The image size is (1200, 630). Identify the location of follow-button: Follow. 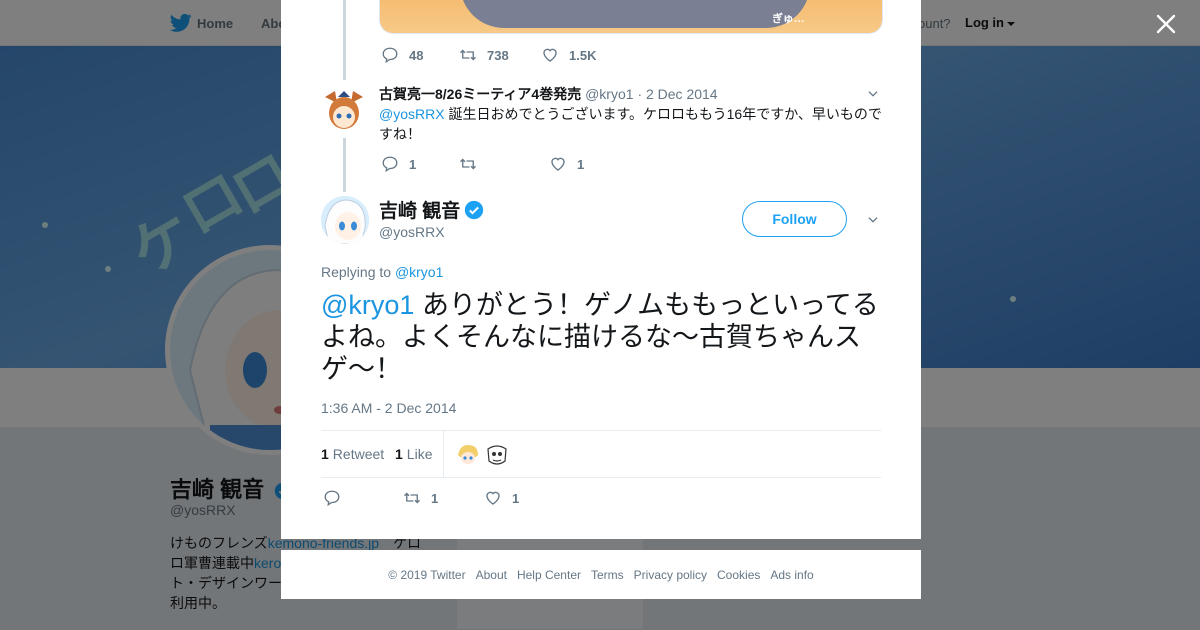
(794, 219).